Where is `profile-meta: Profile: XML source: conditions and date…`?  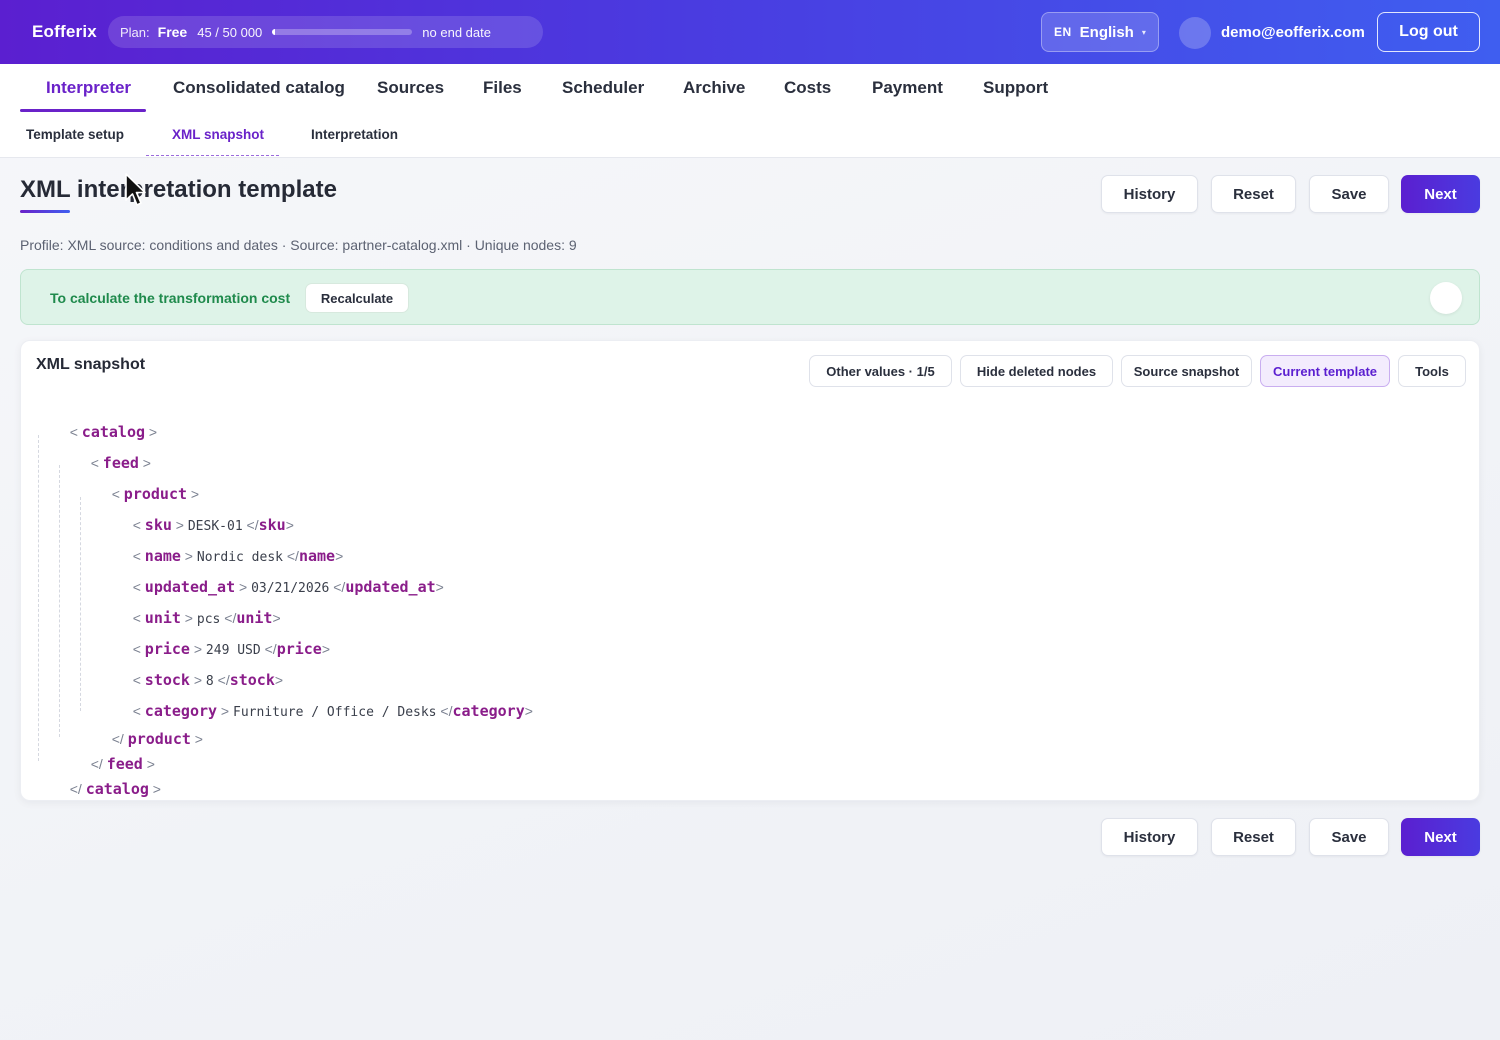 profile-meta: Profile: XML source: conditions and date… is located at coordinates (298, 245).